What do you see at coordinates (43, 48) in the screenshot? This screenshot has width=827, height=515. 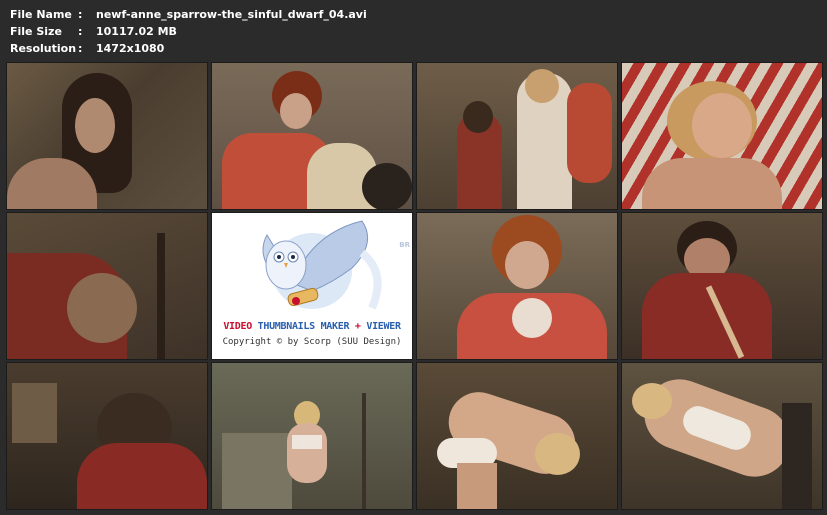 I see `resolution-label: Resolution` at bounding box center [43, 48].